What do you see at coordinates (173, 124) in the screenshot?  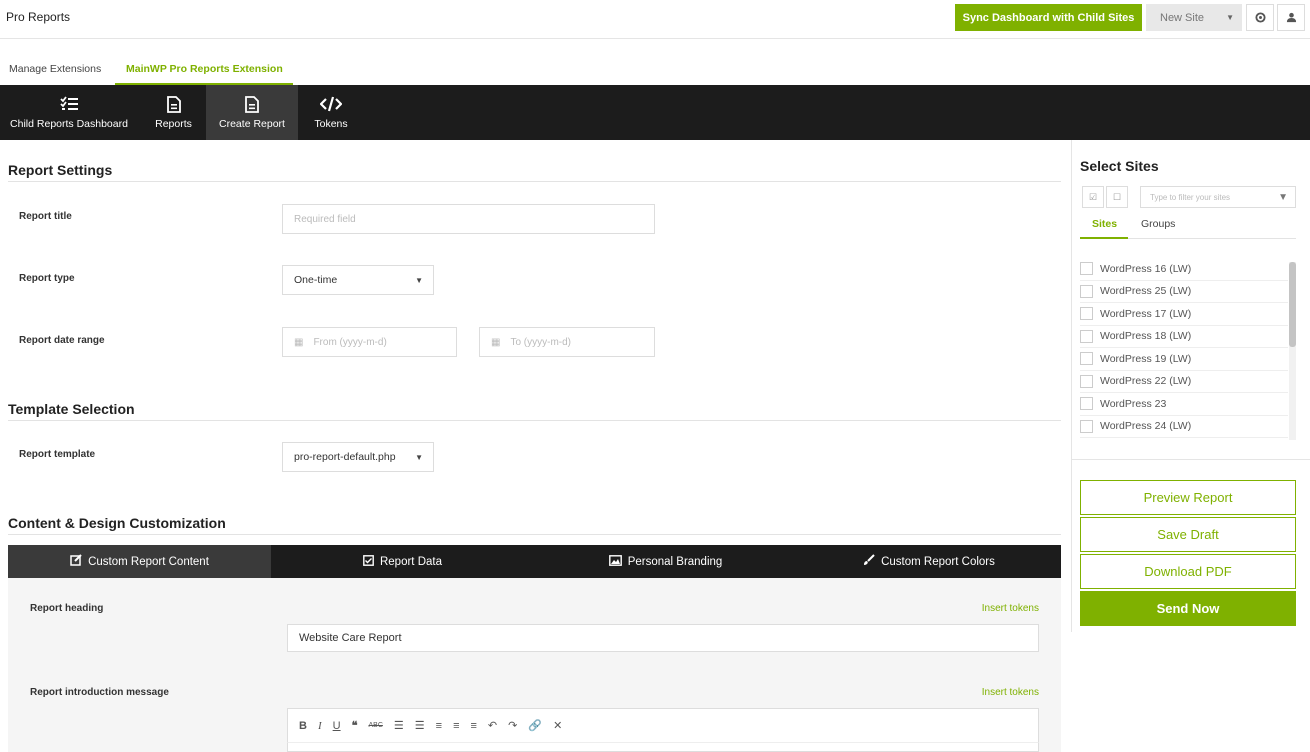 I see `tab-label: Reports` at bounding box center [173, 124].